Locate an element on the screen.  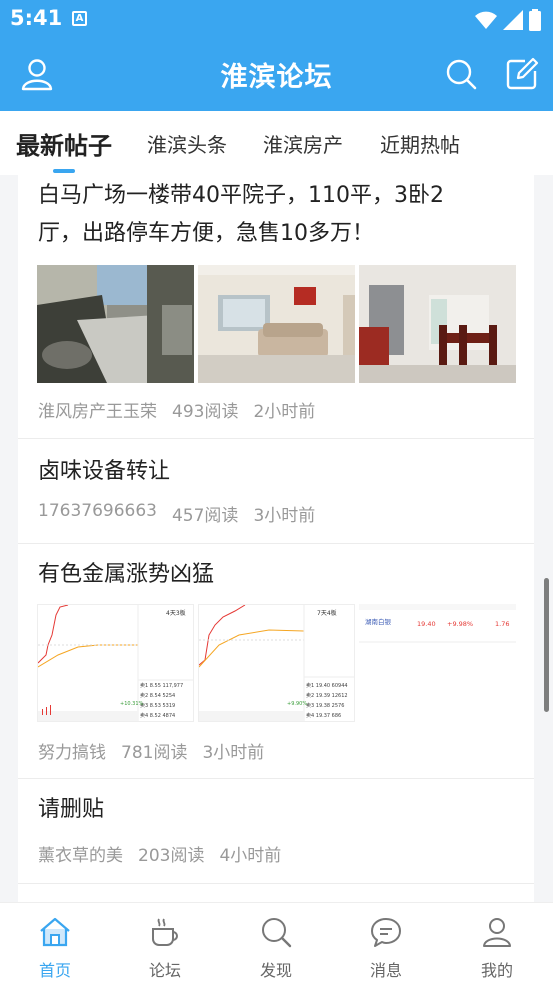
stock-row: 卖3 8.53 5319 is located at coordinates (157, 706).